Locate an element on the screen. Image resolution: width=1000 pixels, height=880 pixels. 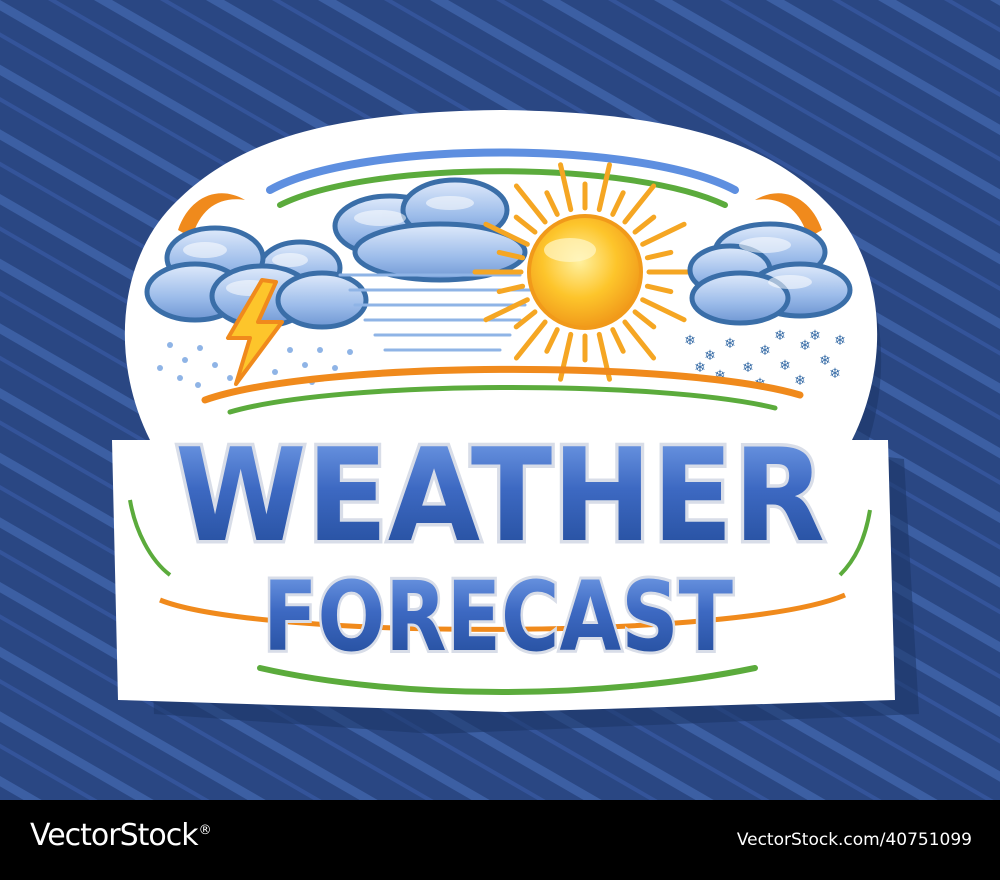
vectorstock-logo: VectorStock® is located at coordinates (121, 835).